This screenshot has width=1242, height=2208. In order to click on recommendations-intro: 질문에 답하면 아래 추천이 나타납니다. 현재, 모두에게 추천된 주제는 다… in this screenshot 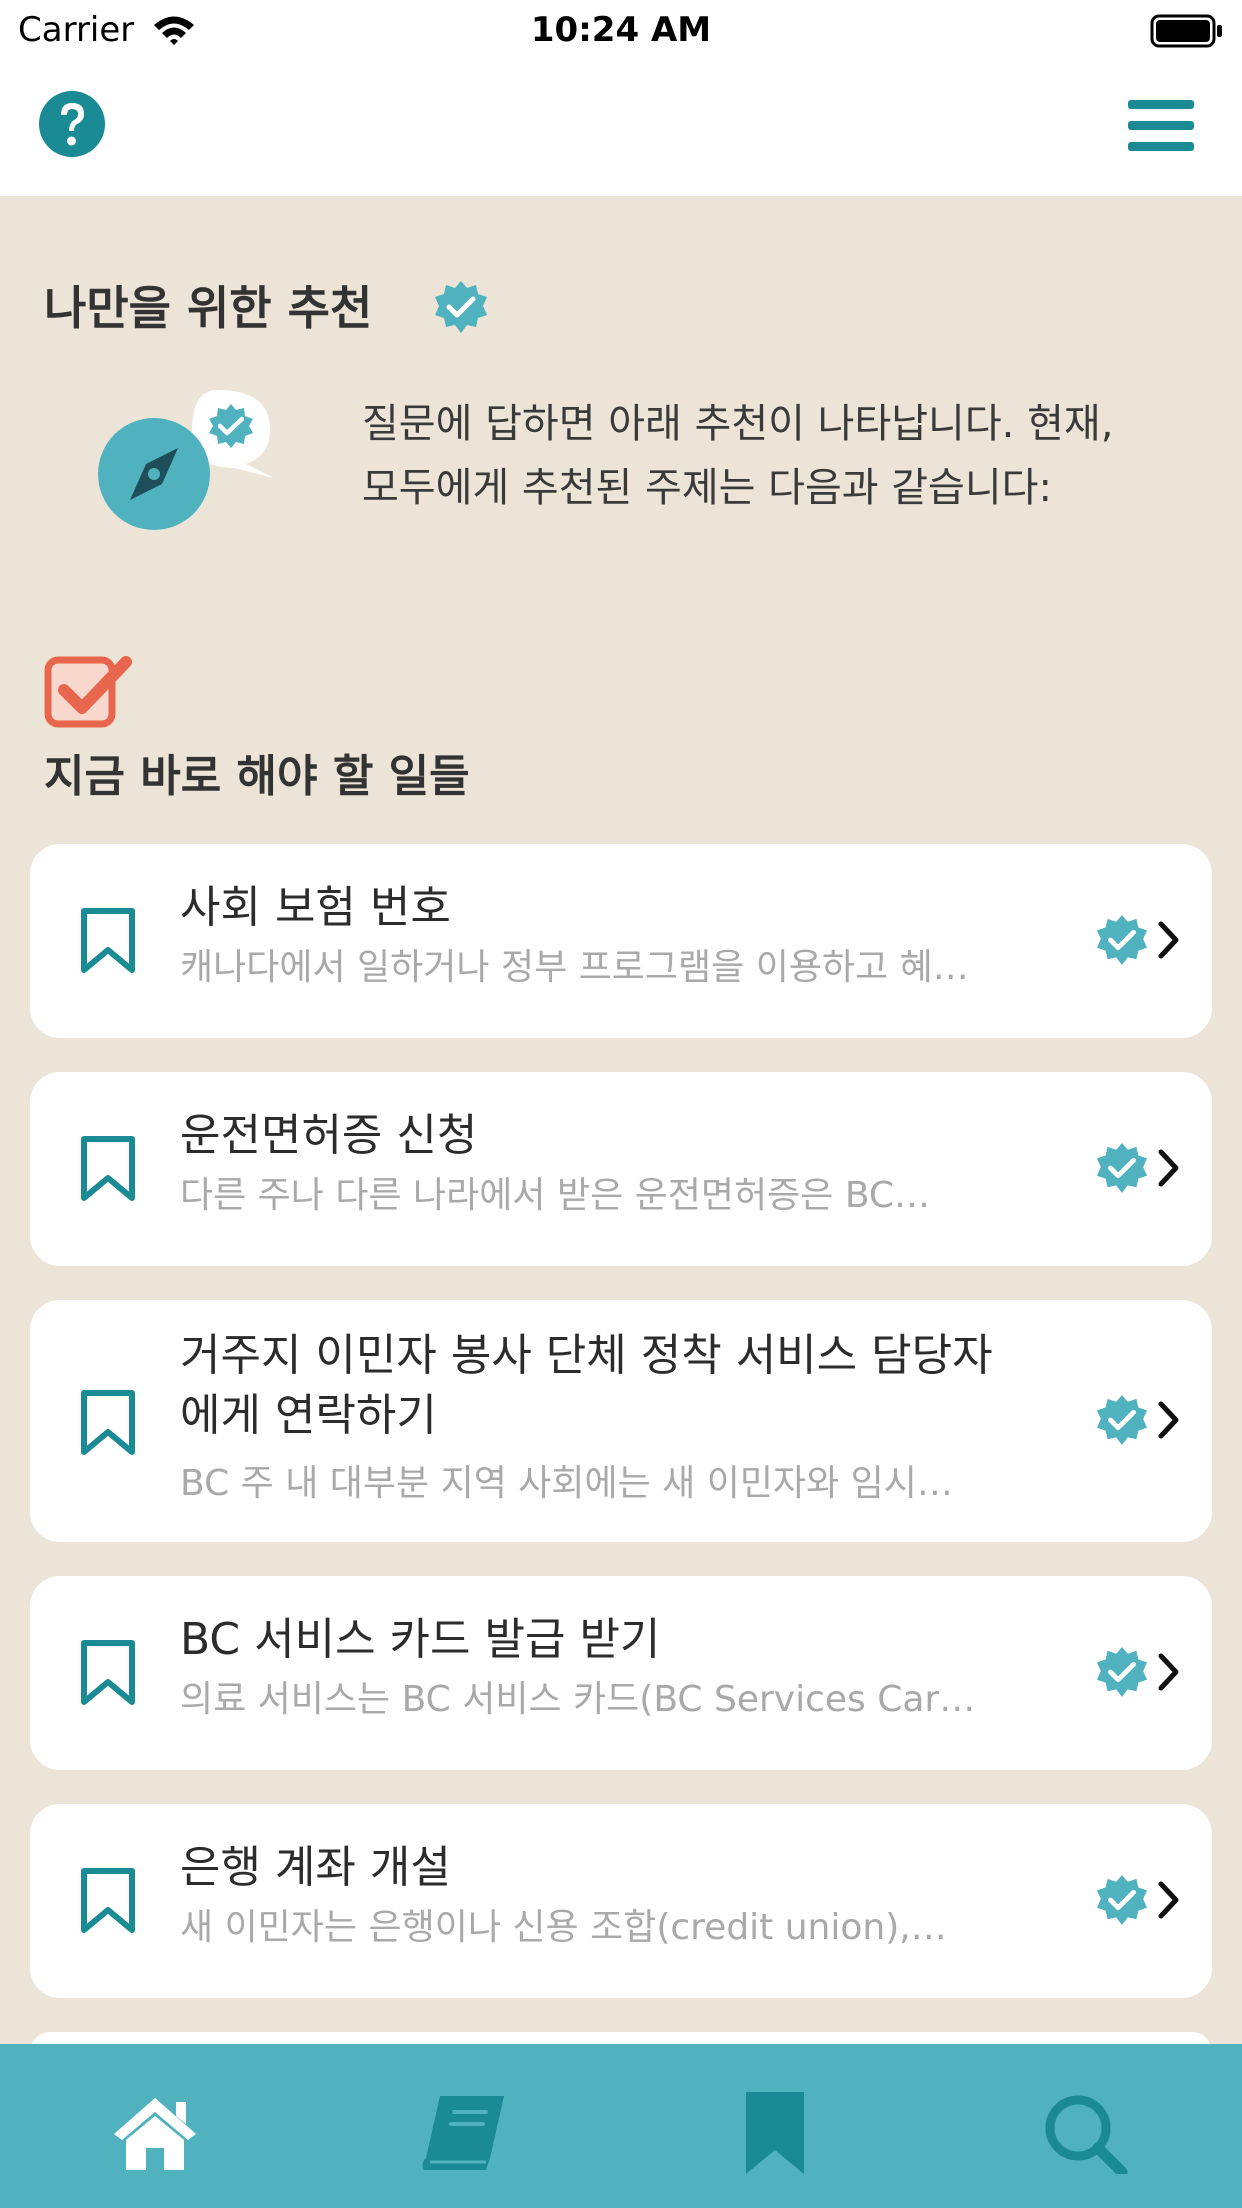, I will do `click(787, 456)`.